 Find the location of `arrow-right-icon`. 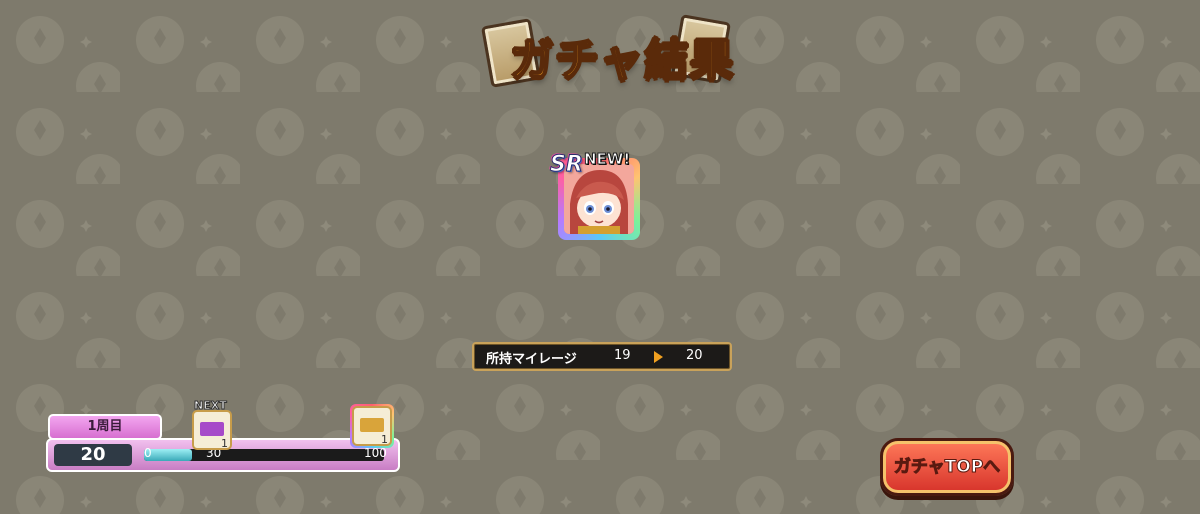

arrow-right-icon is located at coordinates (658, 357).